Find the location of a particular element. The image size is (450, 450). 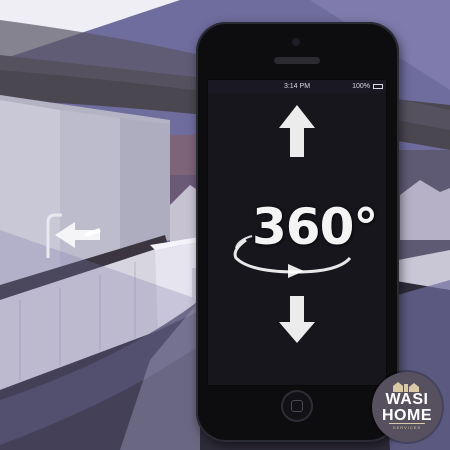

brand-line-1: WASI is located at coordinates (407, 399).